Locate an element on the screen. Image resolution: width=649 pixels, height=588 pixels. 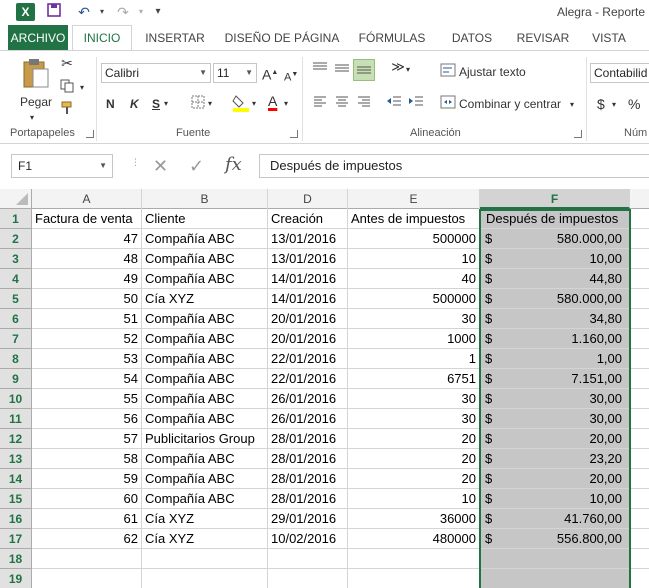
header-cell-e: Antes de impuestos is located at coordinates (414, 219).